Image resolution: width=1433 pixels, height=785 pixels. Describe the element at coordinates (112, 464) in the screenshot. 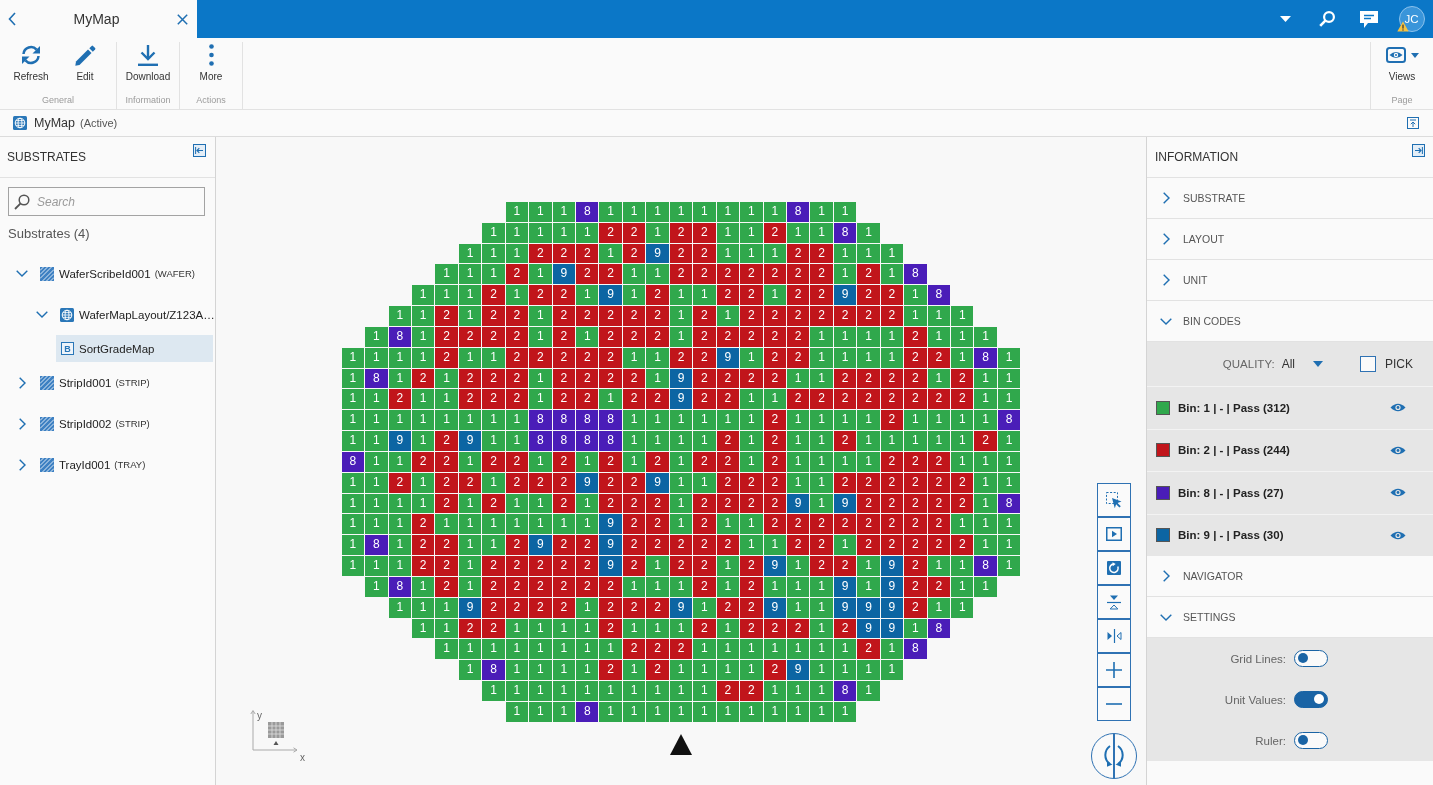

I see `tree-item: TrayId001 (TRAY)` at that location.